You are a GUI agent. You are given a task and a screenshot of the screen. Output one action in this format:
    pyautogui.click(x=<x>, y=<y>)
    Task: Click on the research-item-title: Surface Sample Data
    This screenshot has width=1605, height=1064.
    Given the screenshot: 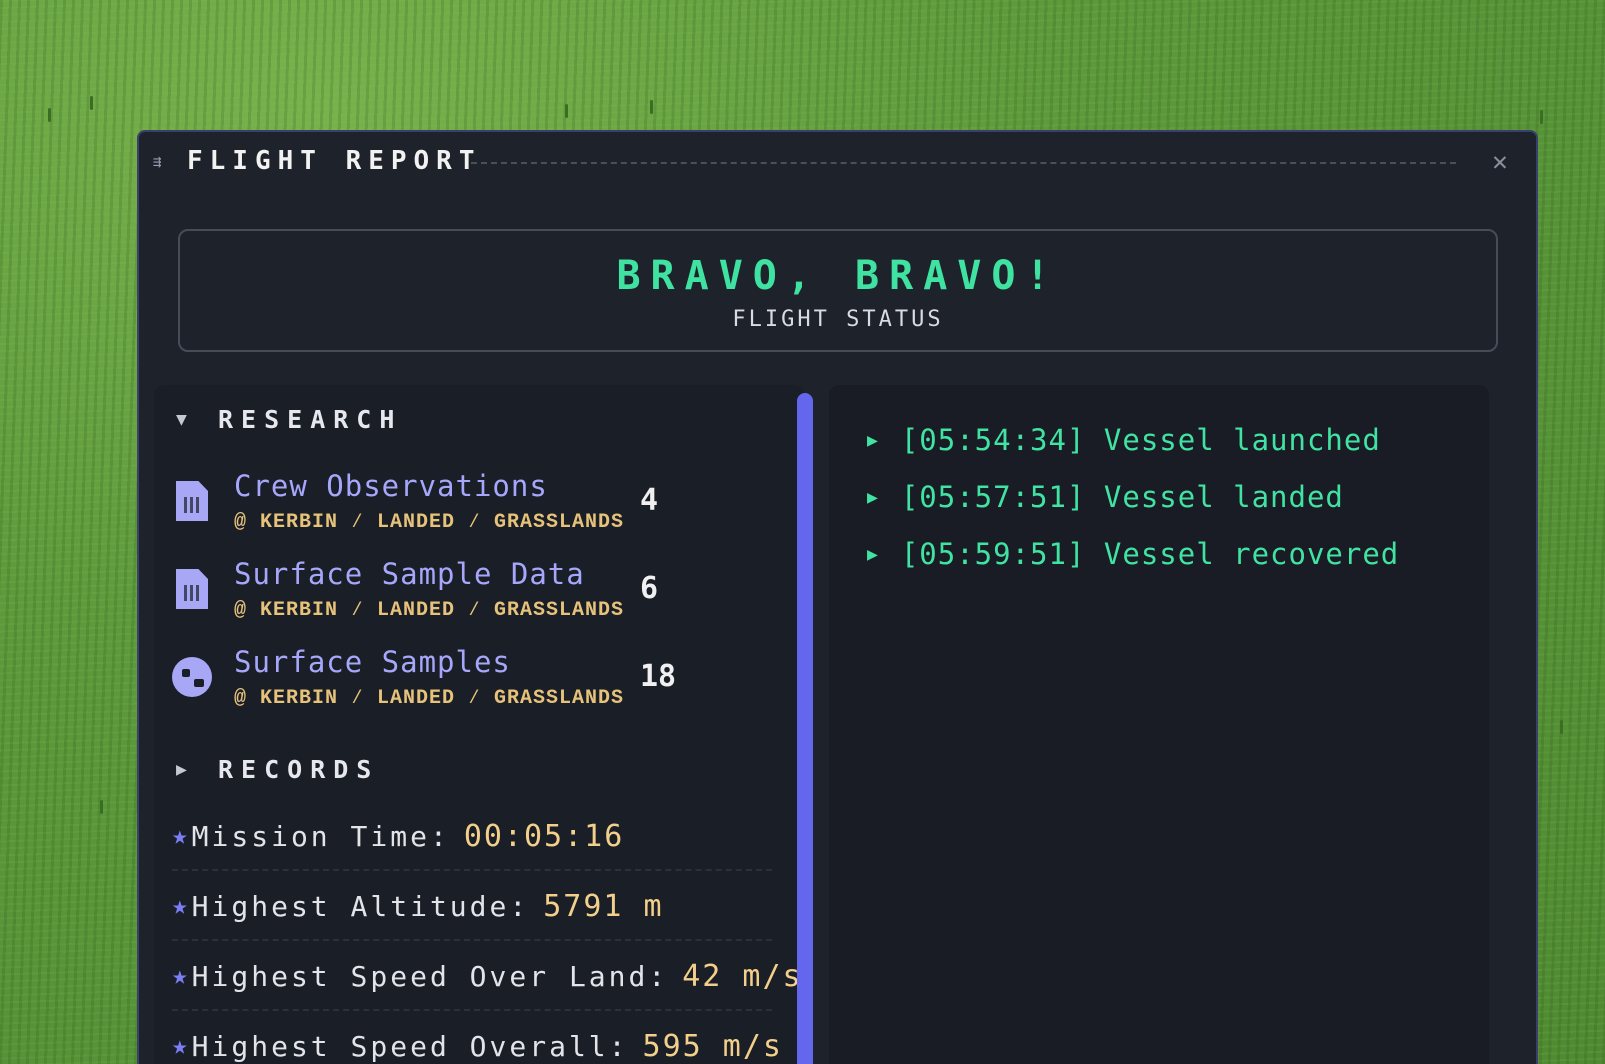 What is the action you would take?
    pyautogui.click(x=409, y=574)
    